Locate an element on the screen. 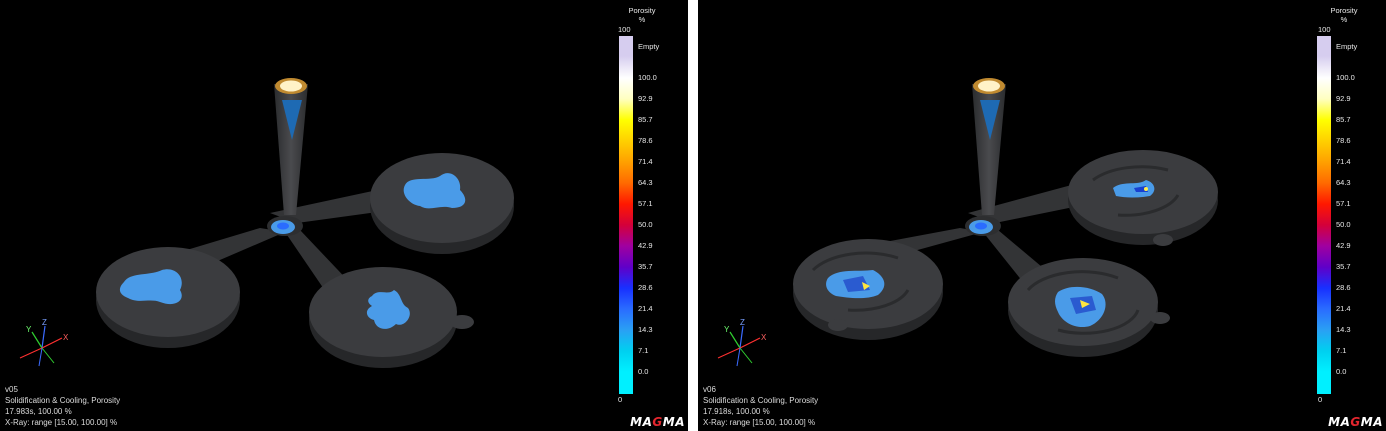 Image resolution: width=1386 pixels, height=431 pixels. time-label: 17.918s, 100.00 % is located at coordinates (736, 411).